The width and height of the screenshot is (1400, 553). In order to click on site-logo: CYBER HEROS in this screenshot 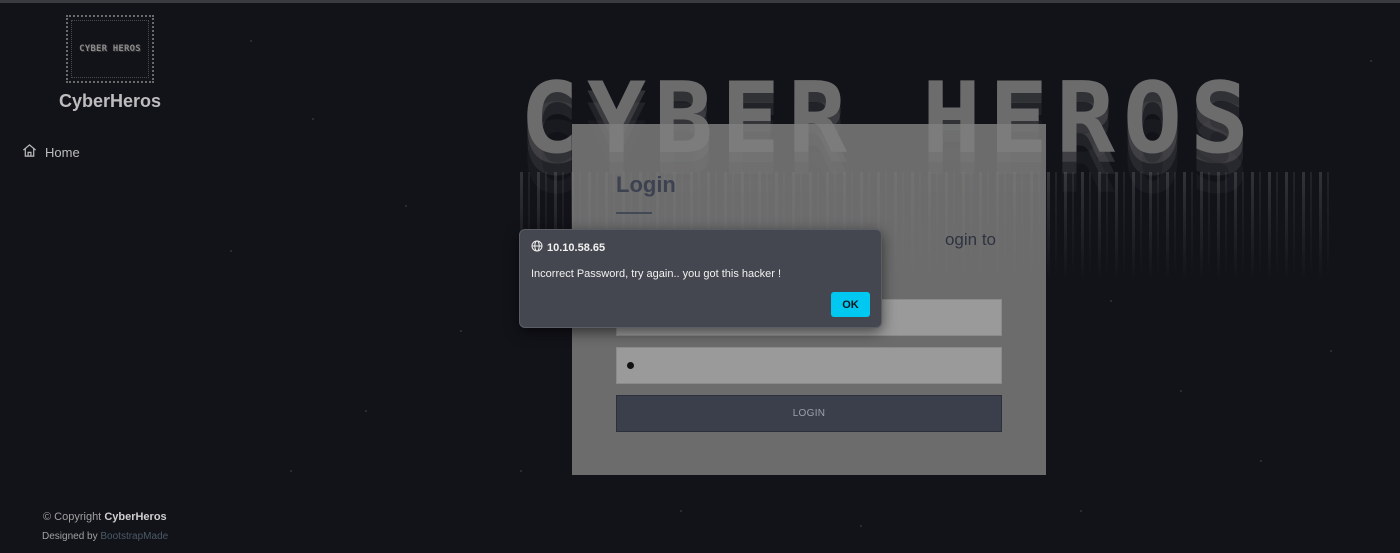, I will do `click(110, 49)`.